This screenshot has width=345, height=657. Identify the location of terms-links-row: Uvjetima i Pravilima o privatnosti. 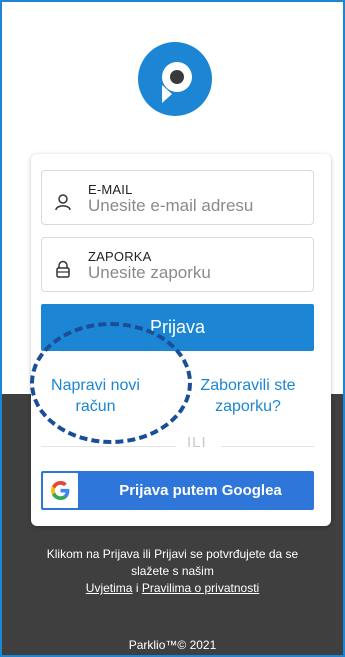
(172, 588).